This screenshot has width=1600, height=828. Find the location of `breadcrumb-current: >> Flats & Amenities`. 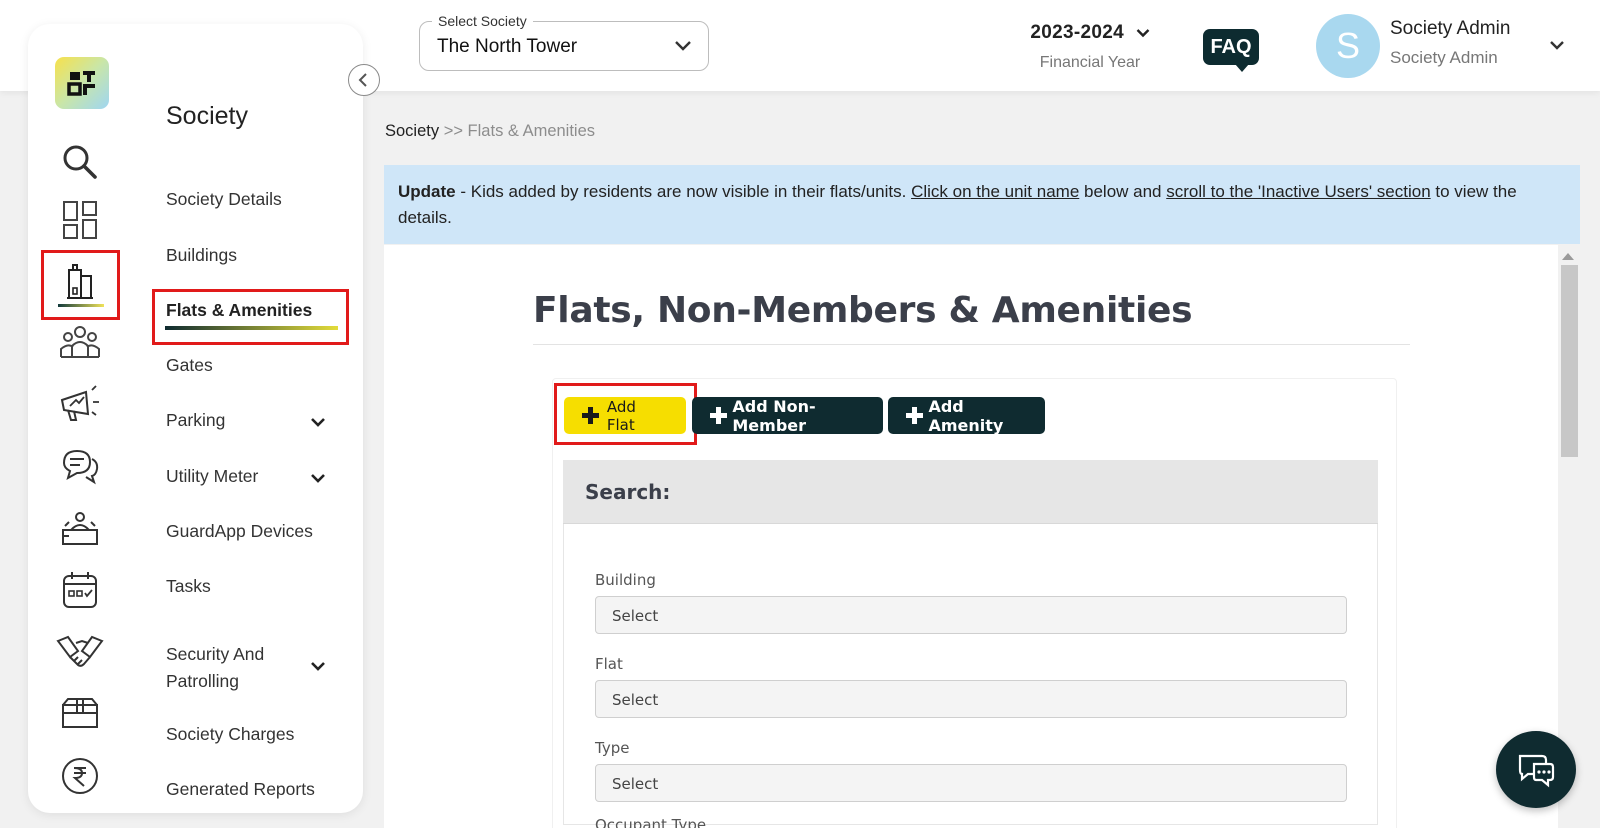

breadcrumb-current: >> Flats & Amenities is located at coordinates (519, 131).